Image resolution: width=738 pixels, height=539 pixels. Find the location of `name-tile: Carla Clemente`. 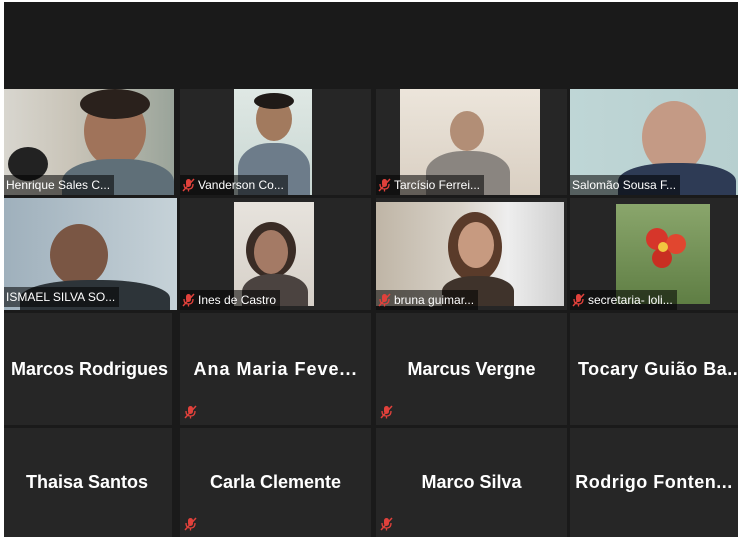

name-tile: Carla Clemente is located at coordinates (275, 482).